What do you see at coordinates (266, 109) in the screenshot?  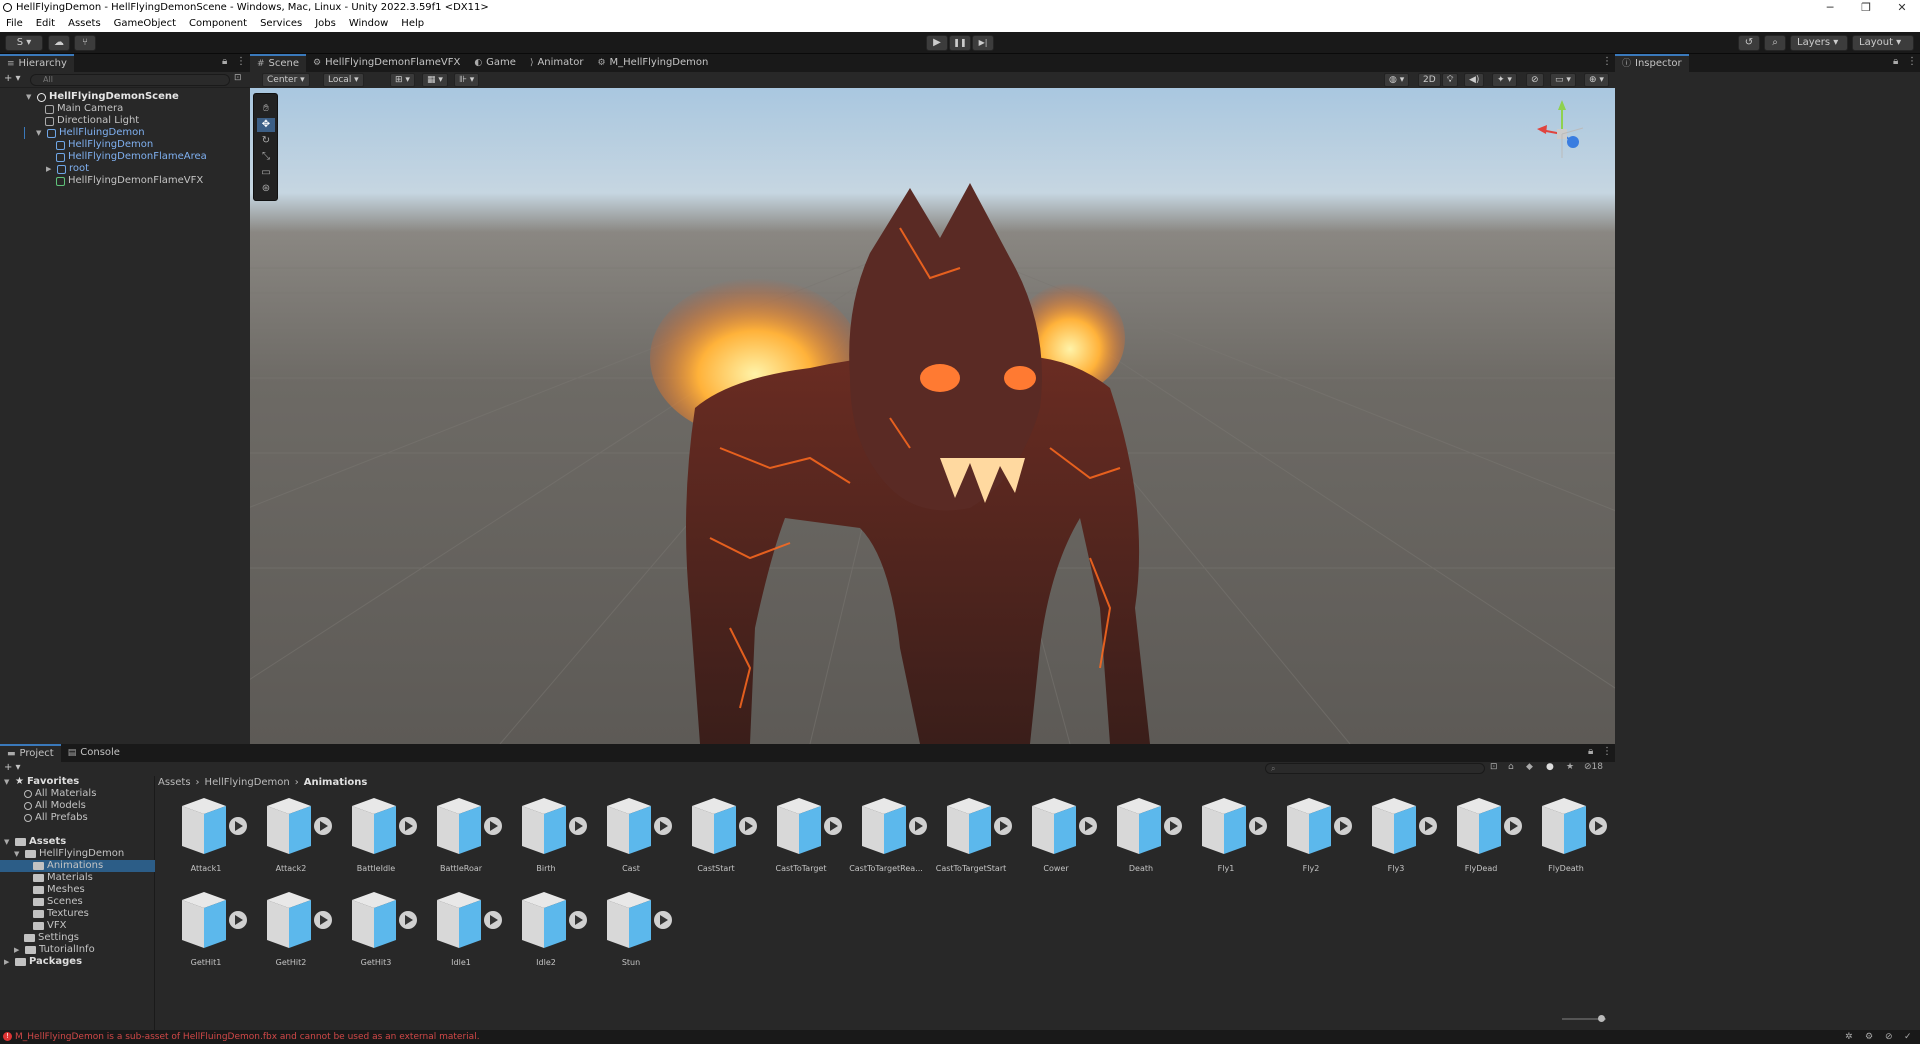 I see `hand-tool-icon: ✋︎` at bounding box center [266, 109].